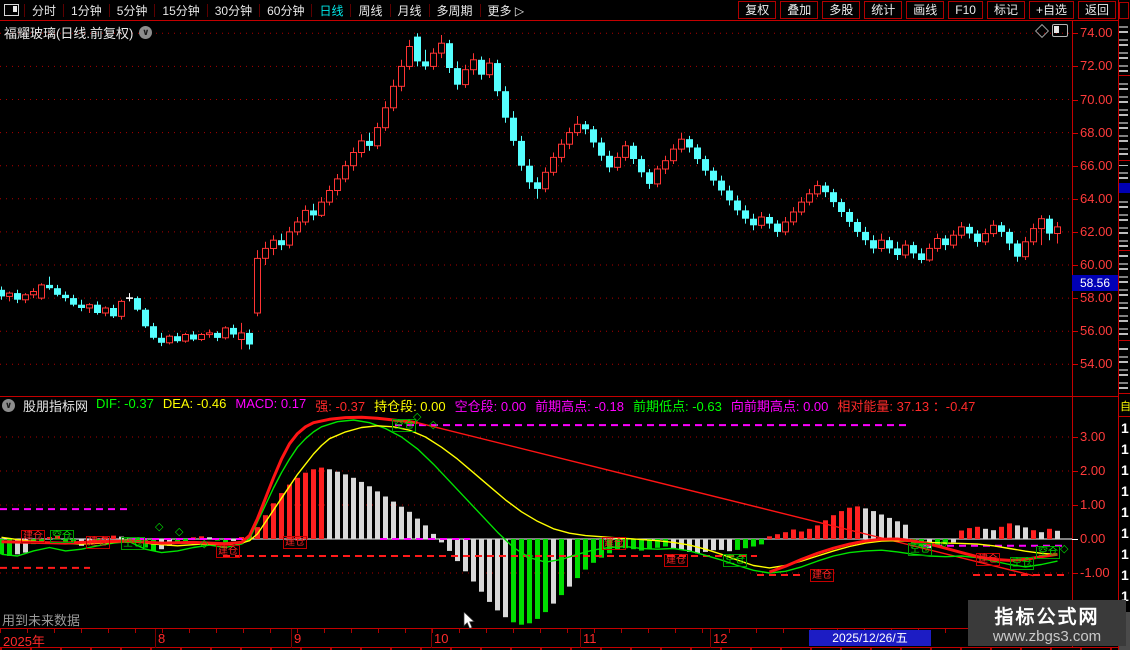 This screenshot has width=1130, height=650. What do you see at coordinates (271, 403) in the screenshot?
I see `indicator-field: MACD: 0.17` at bounding box center [271, 403].